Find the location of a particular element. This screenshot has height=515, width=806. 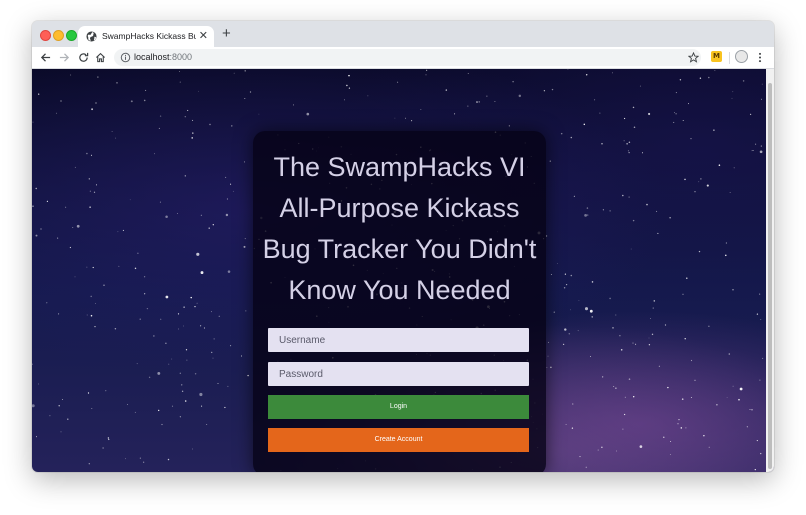

window-minimize-button is located at coordinates (58, 35).